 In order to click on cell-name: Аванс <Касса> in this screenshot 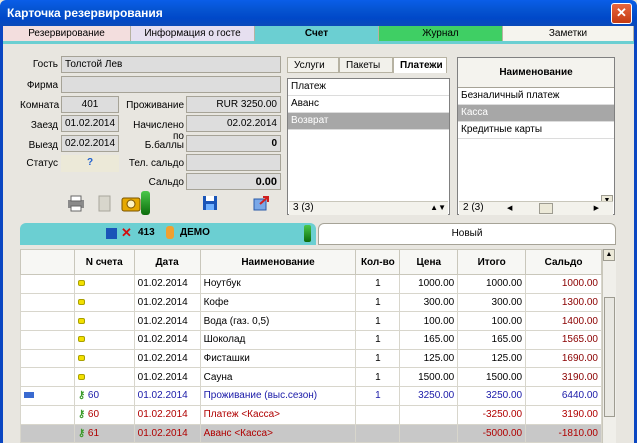, I will do `click(278, 433)`.